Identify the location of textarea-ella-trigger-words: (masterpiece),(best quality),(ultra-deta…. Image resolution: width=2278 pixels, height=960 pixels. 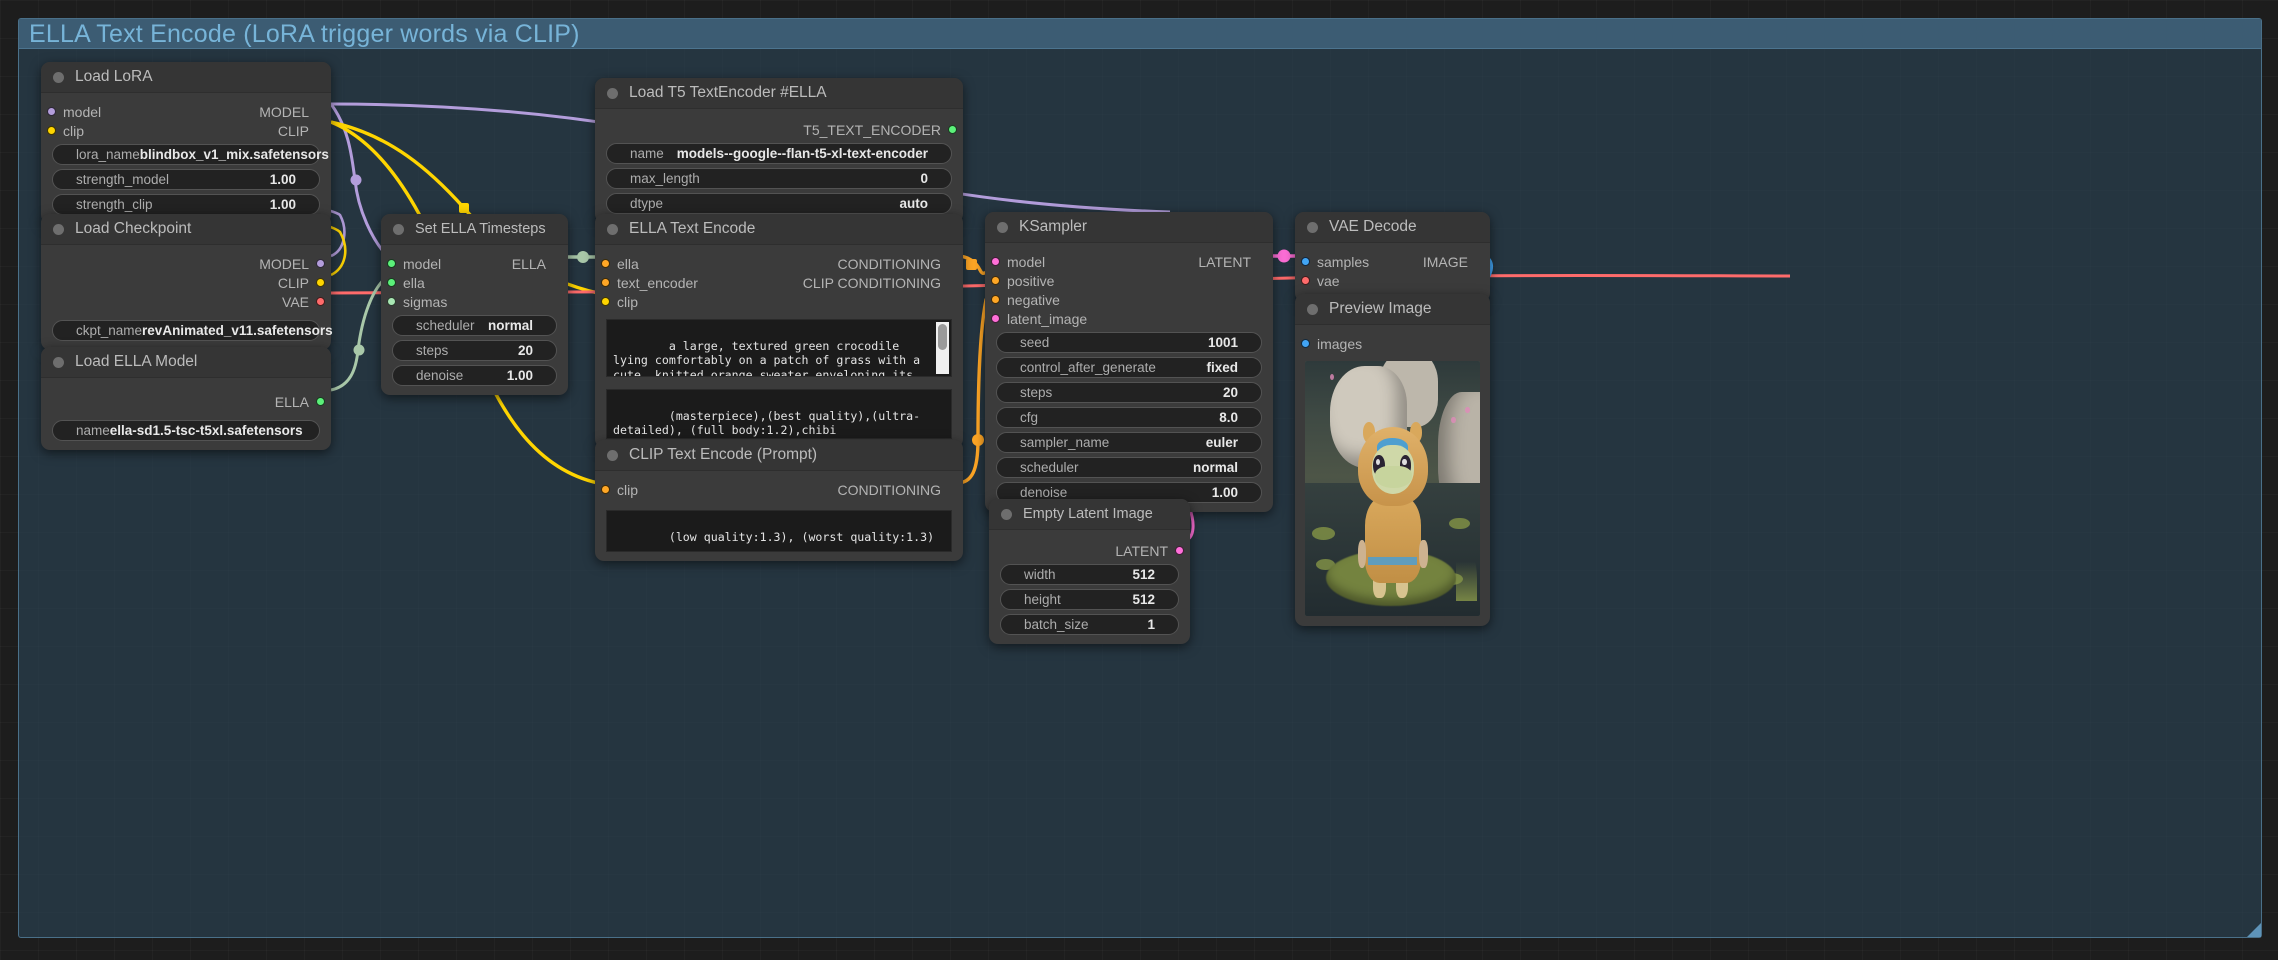
(779, 414).